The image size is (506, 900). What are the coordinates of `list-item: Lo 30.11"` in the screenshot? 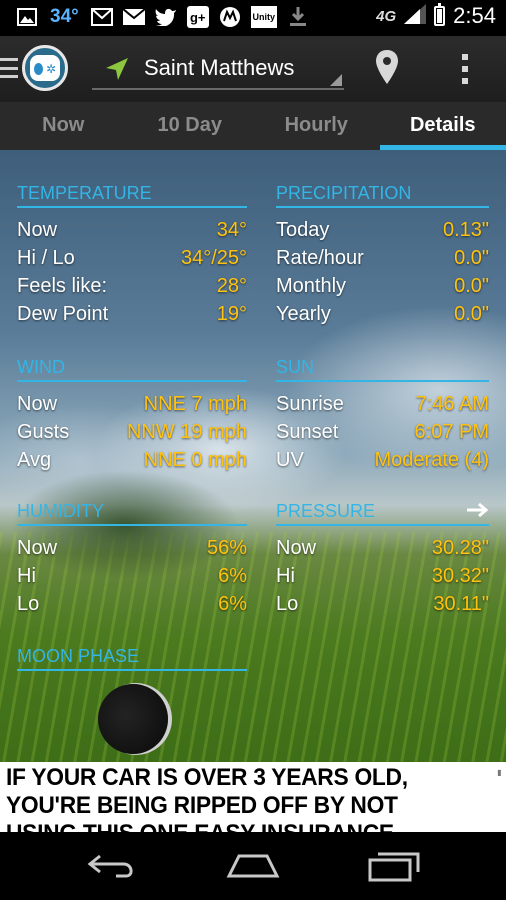 It's located at (382, 604).